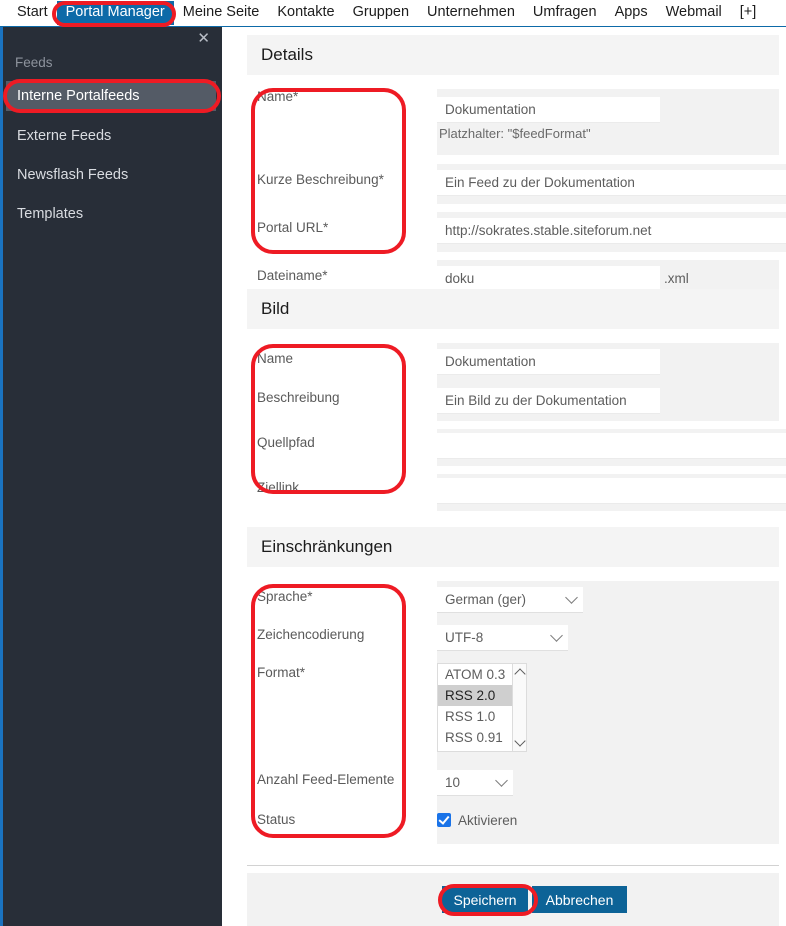 This screenshot has width=786, height=926. I want to click on anzahl-feed-elemente-select: 10, so click(475, 783).